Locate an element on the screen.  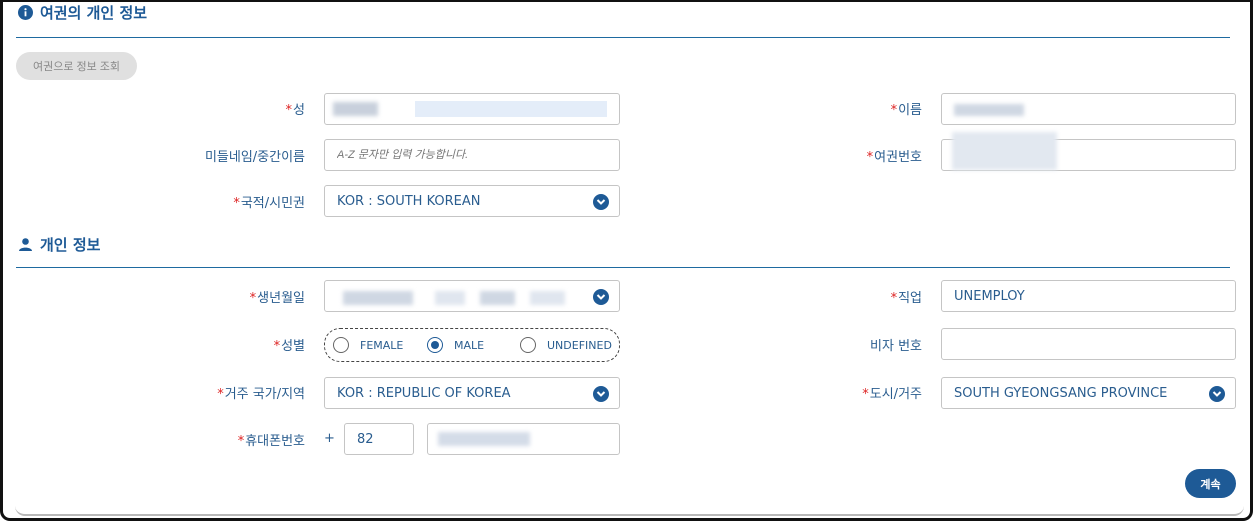
surname-field is located at coordinates (472, 109).